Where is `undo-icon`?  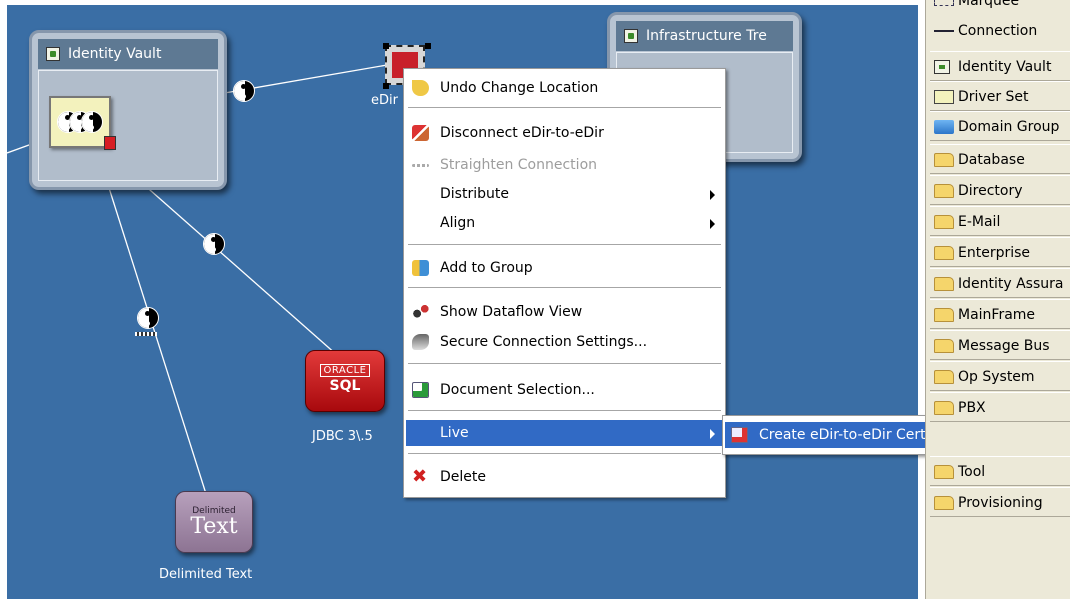
undo-icon is located at coordinates (420, 88).